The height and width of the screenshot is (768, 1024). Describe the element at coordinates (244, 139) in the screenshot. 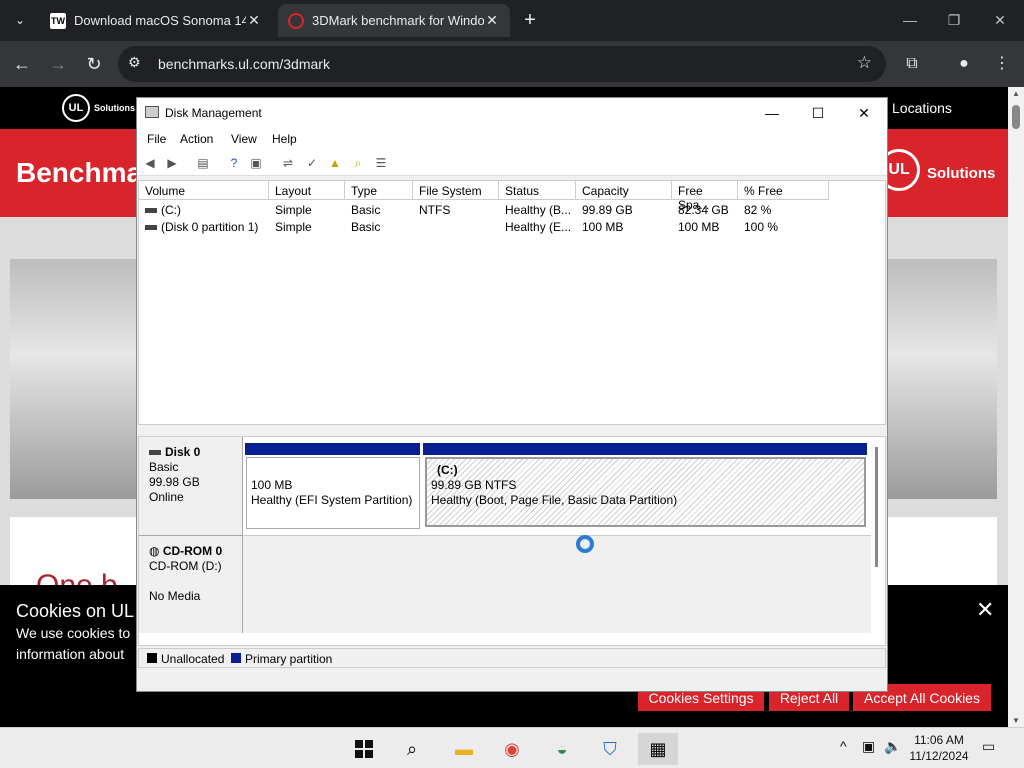

I see `menu-view: View` at that location.